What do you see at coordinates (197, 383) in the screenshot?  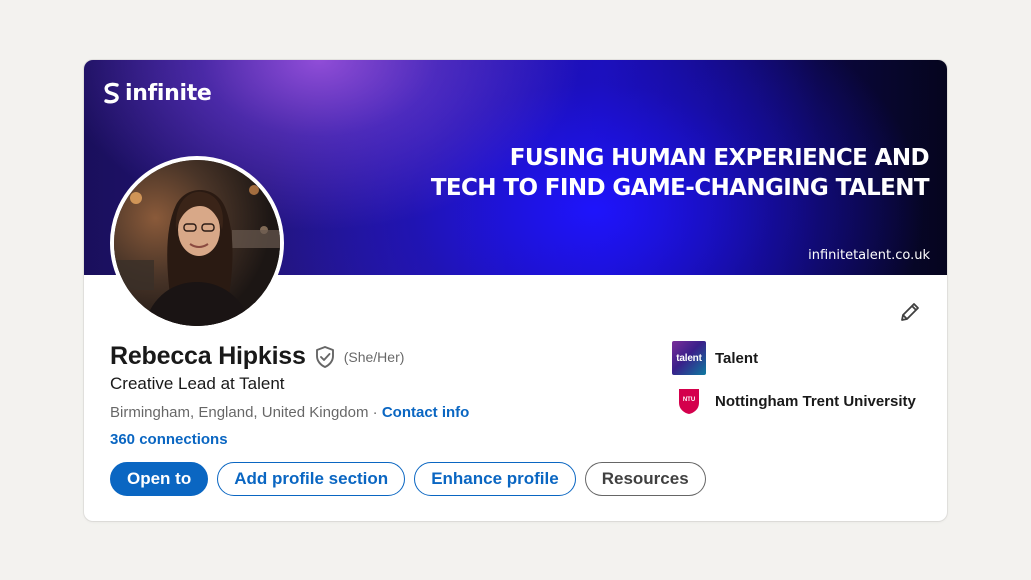 I see `profile-headline: Creative Lead at Talent` at bounding box center [197, 383].